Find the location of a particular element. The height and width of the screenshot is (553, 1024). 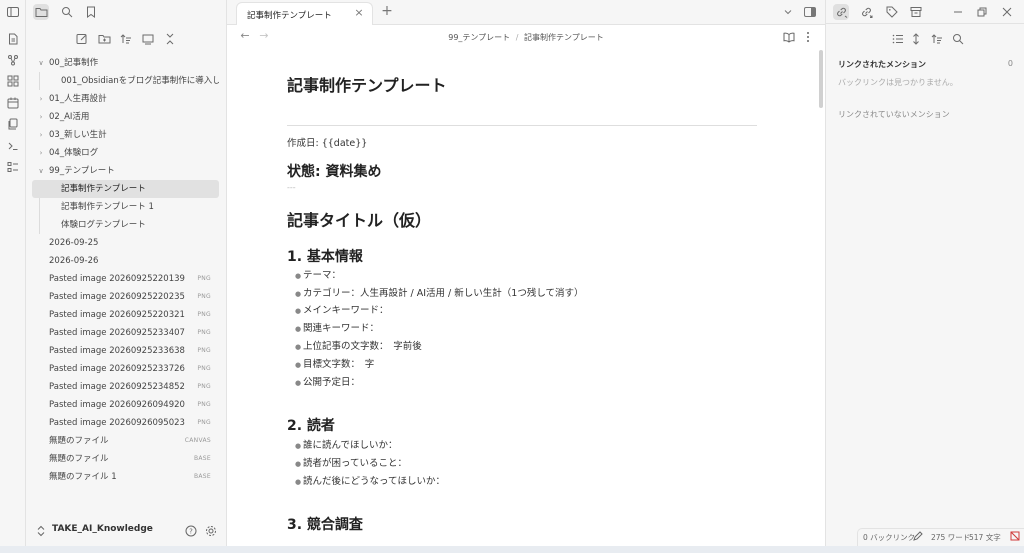

tree-file: 体験ログテンプレート is located at coordinates (125, 225).